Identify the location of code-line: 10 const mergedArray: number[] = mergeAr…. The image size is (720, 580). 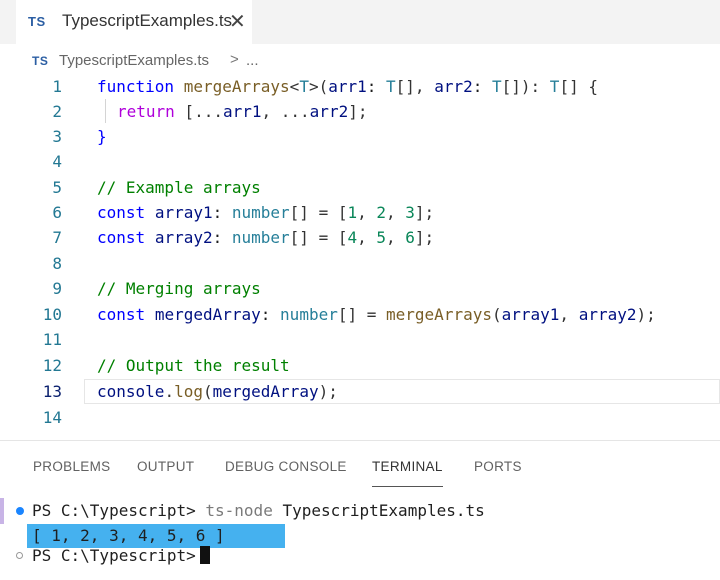
(360, 314).